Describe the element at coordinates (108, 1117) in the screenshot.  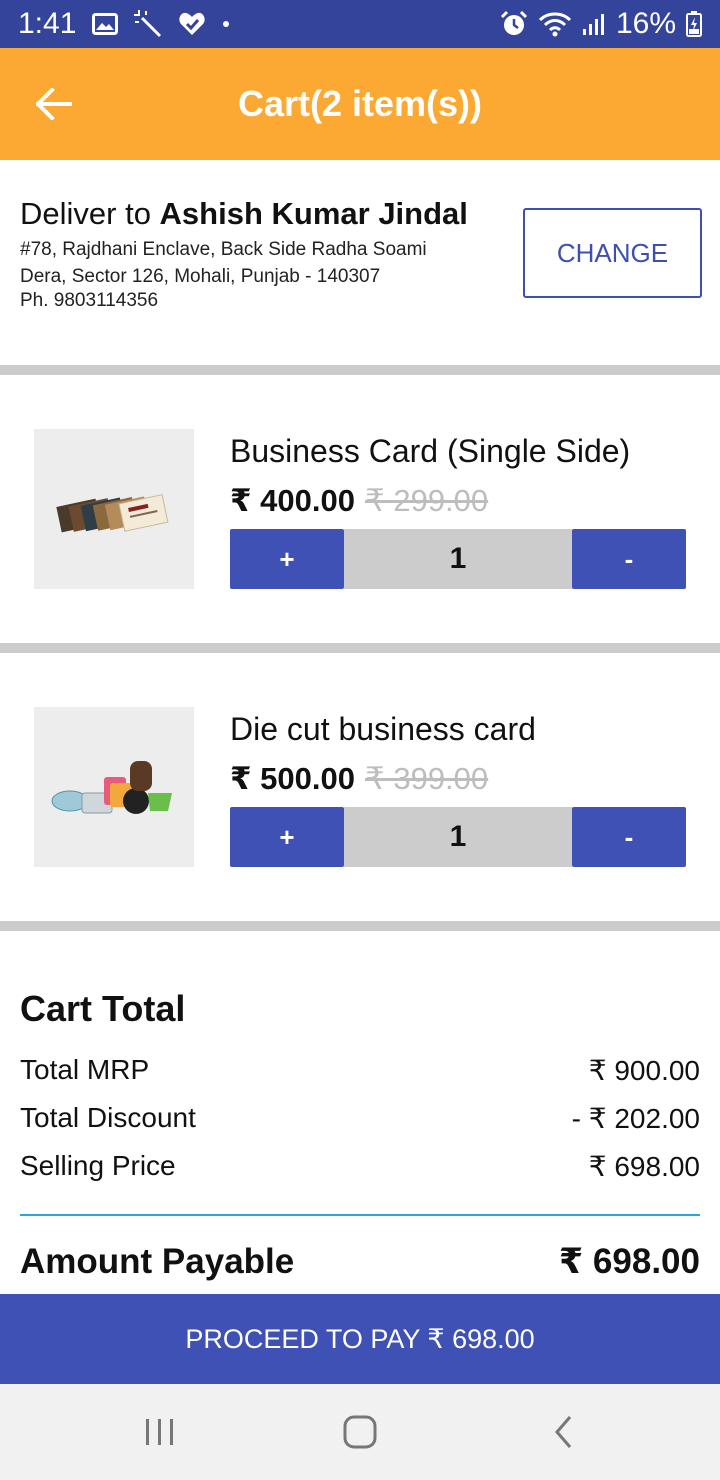
I see `total-label: Total Discount` at that location.